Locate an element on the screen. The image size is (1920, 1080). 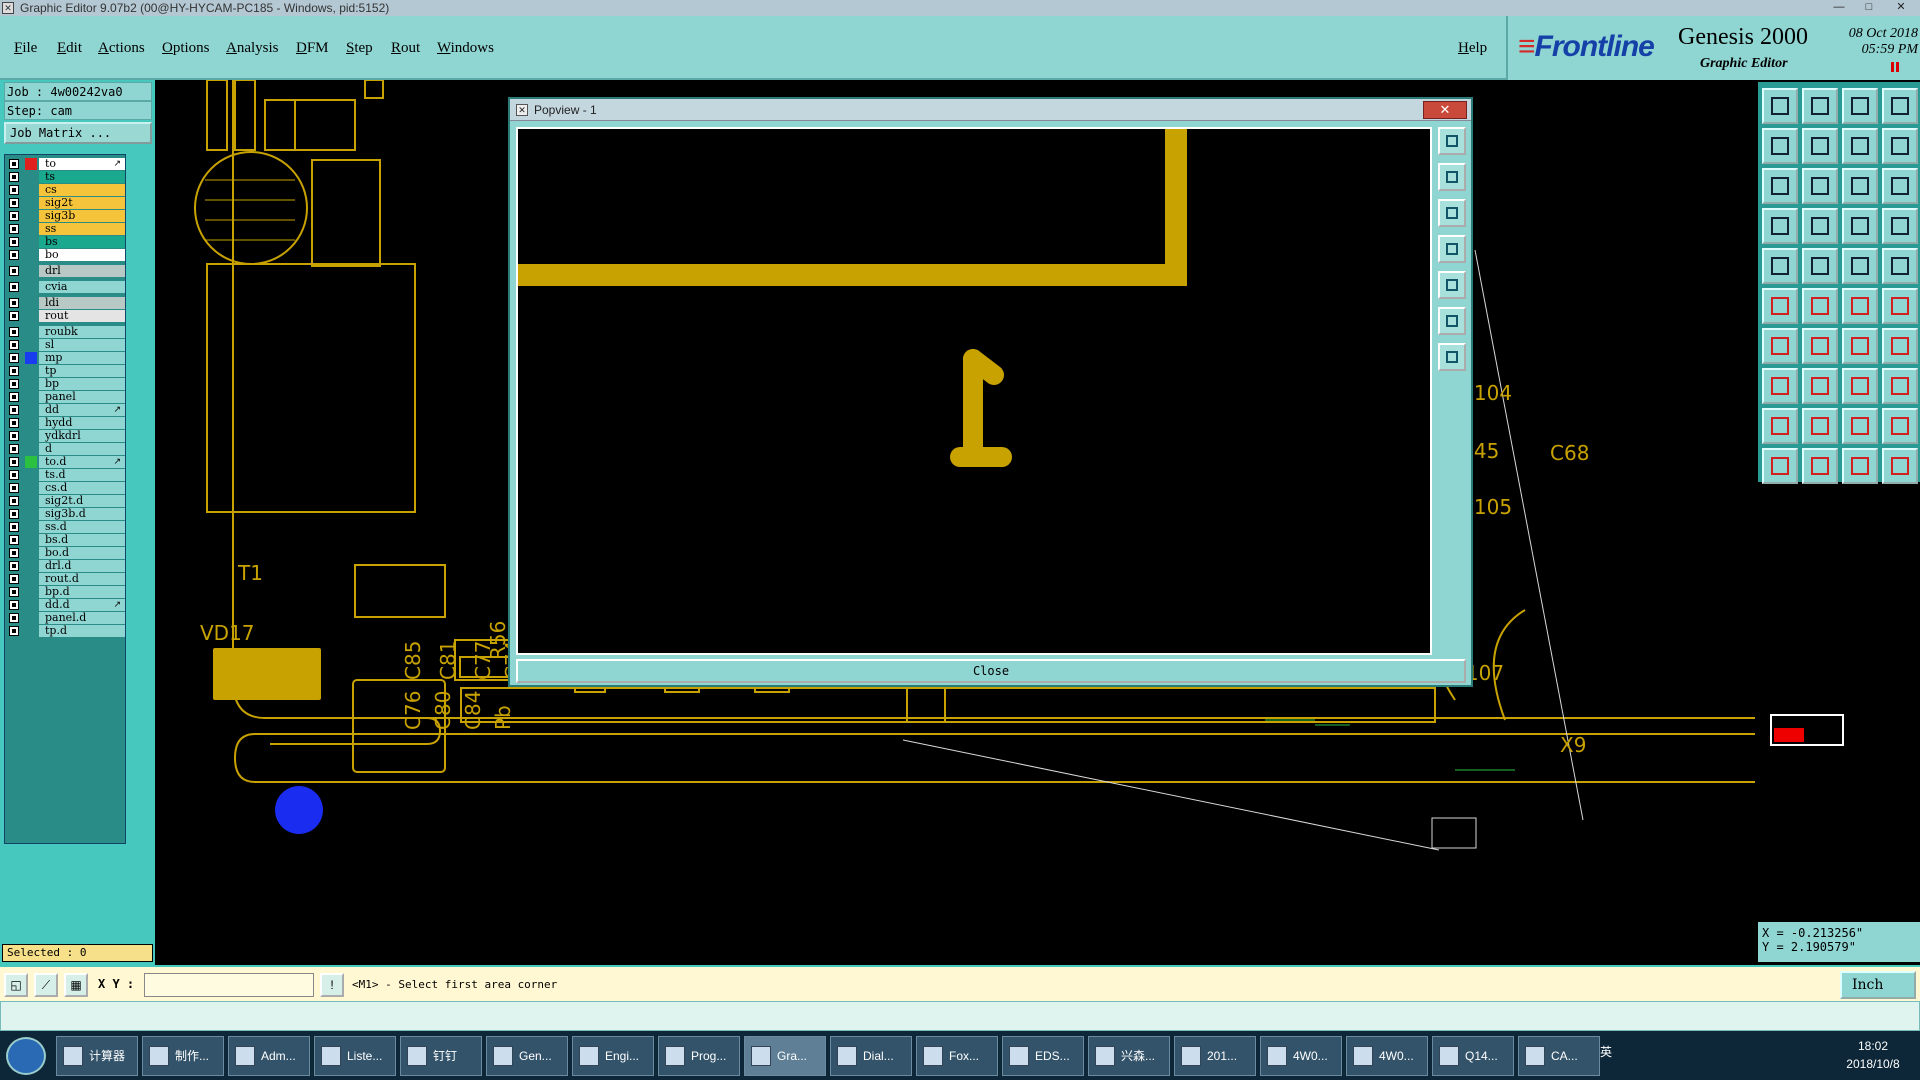
add-pad-tool-icon is located at coordinates (1820, 266).